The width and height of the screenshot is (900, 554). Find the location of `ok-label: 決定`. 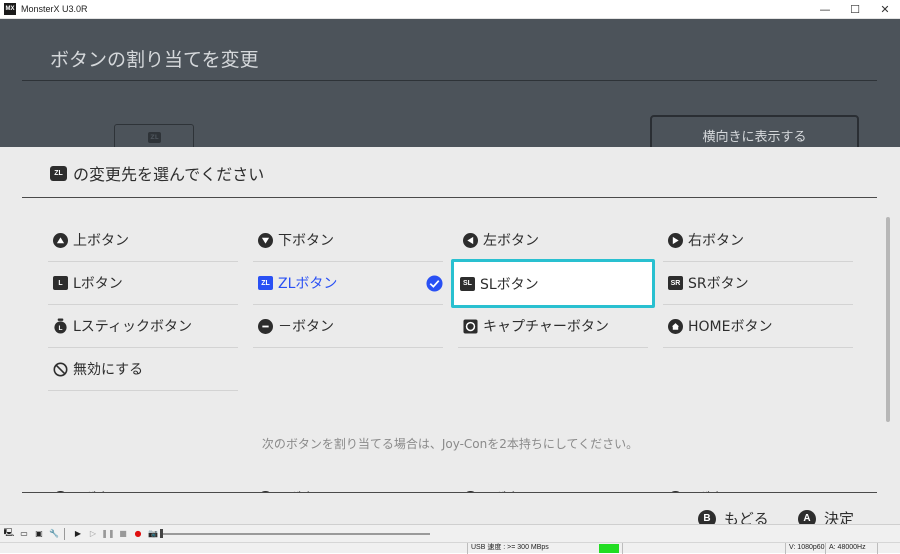

ok-label: 決定 is located at coordinates (839, 517).